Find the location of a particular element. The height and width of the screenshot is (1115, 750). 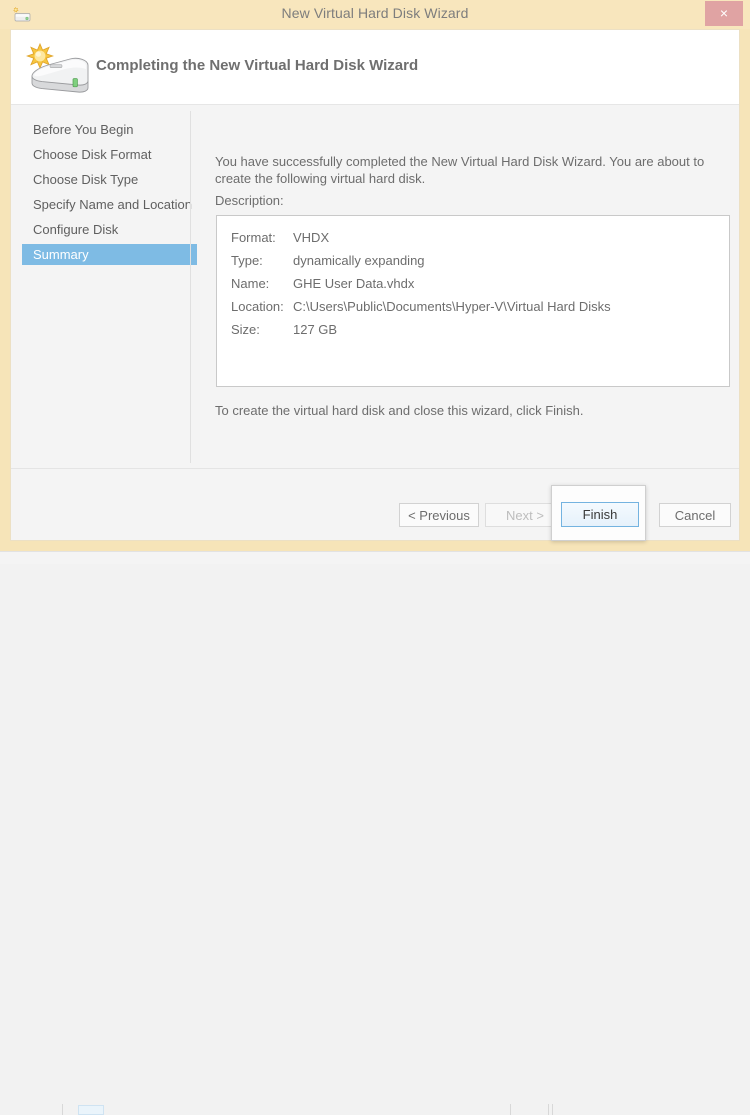

sidebar-item-summary: Summary is located at coordinates (109, 254).